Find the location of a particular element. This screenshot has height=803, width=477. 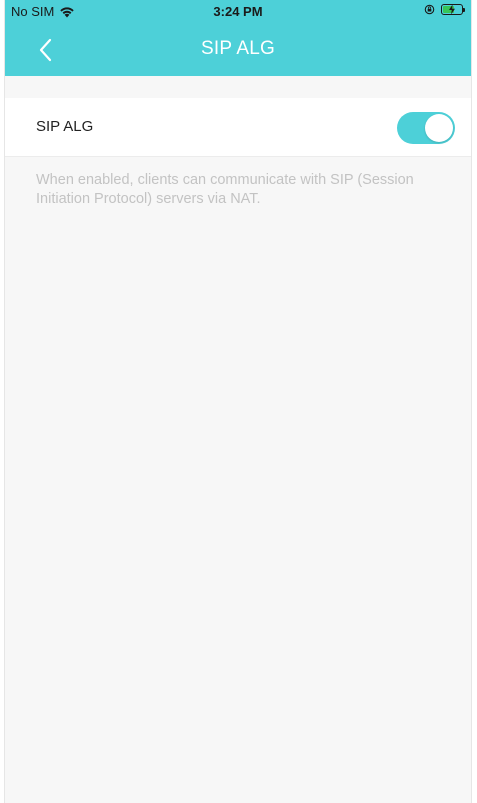

charging-bolt-icon is located at coordinates (452, 9).